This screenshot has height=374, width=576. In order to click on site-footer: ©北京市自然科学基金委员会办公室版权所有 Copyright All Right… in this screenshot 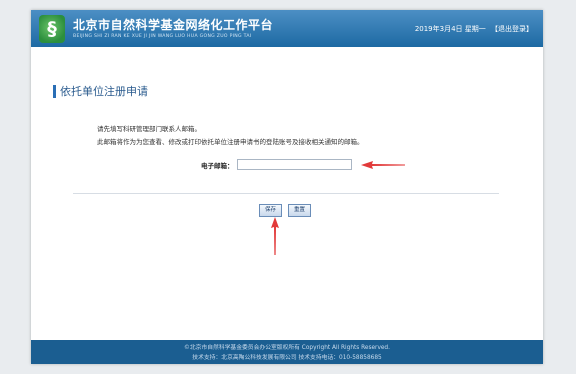, I will do `click(287, 352)`.